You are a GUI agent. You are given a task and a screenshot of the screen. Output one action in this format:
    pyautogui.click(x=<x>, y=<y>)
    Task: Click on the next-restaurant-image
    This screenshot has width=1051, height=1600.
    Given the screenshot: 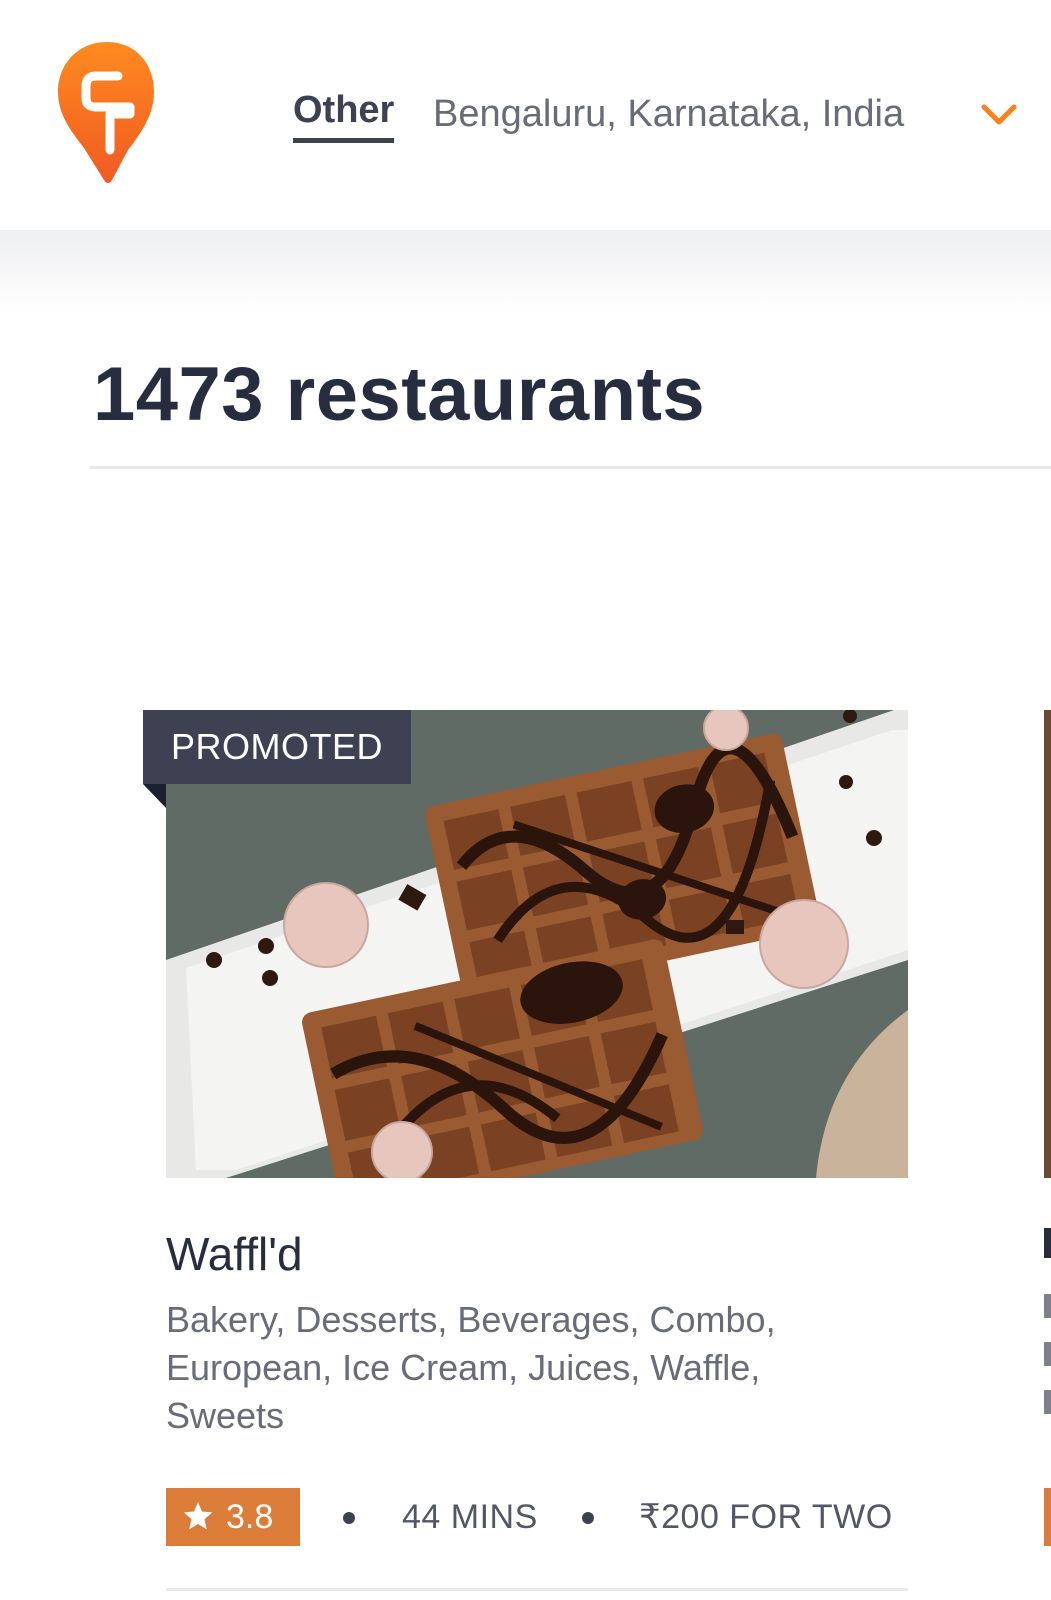 What is the action you would take?
    pyautogui.click(x=1047, y=944)
    